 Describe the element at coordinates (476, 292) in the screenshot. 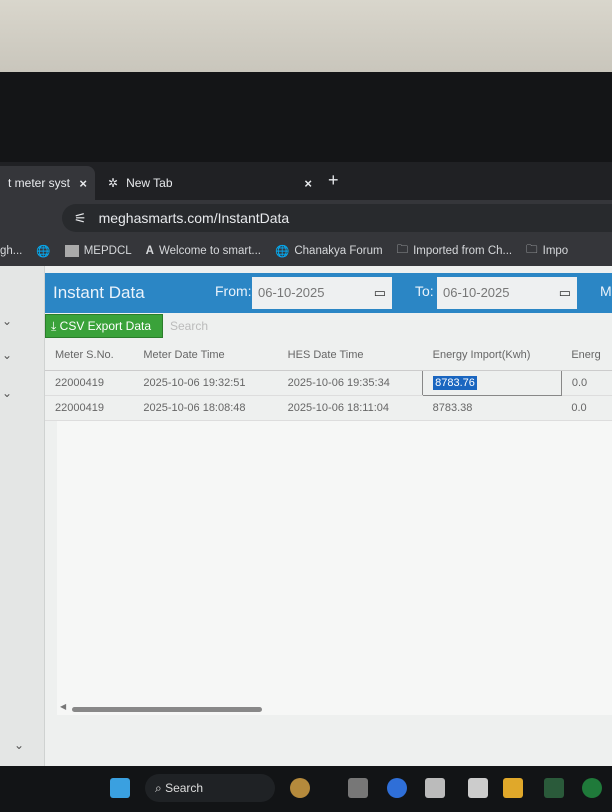

I see `to-date-value: 06-10-2025` at that location.